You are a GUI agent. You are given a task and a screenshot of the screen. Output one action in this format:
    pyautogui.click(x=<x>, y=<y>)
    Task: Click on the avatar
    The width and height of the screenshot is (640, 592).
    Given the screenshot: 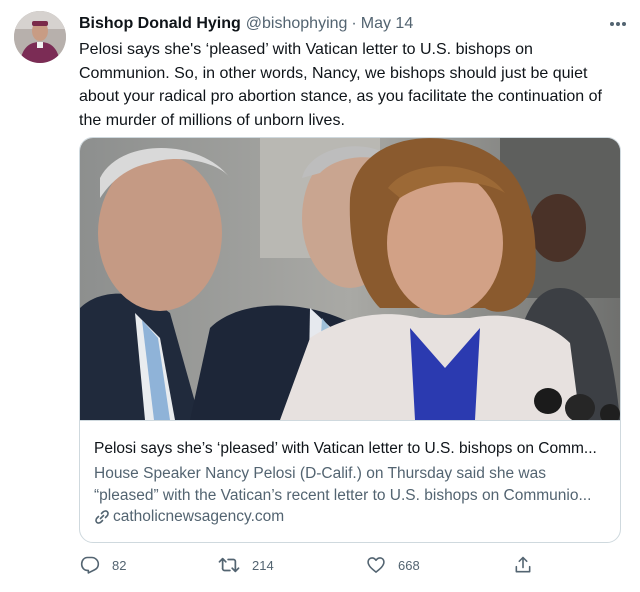 What is the action you would take?
    pyautogui.click(x=40, y=37)
    